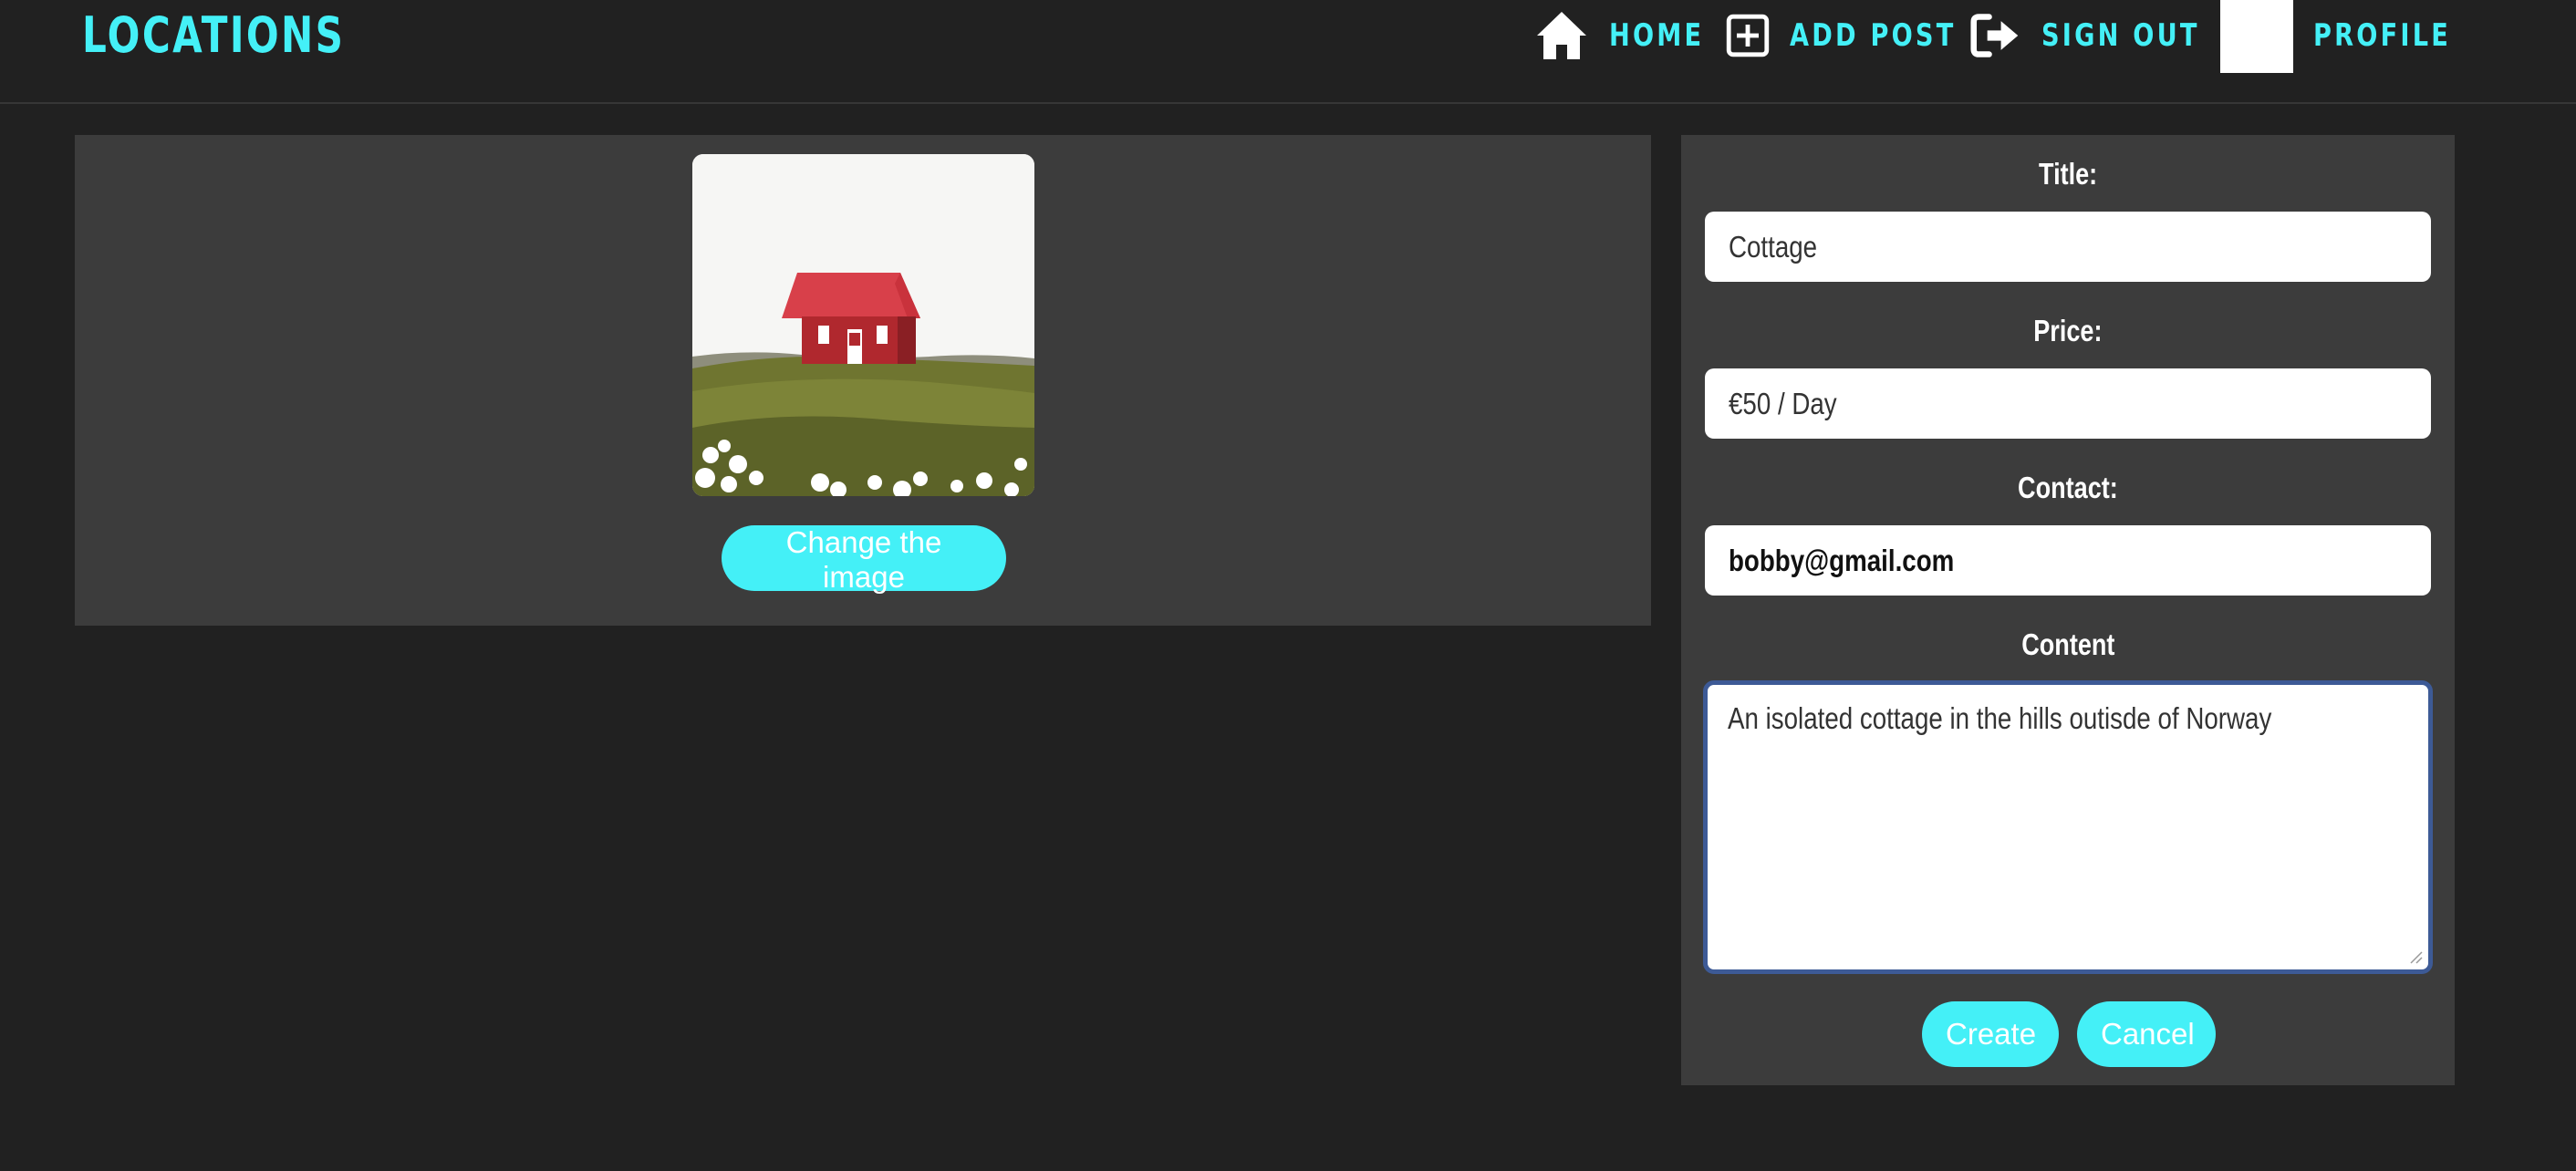 The image size is (2576, 1171). Describe the element at coordinates (2068, 487) in the screenshot. I see `contact-label: Contact:` at that location.